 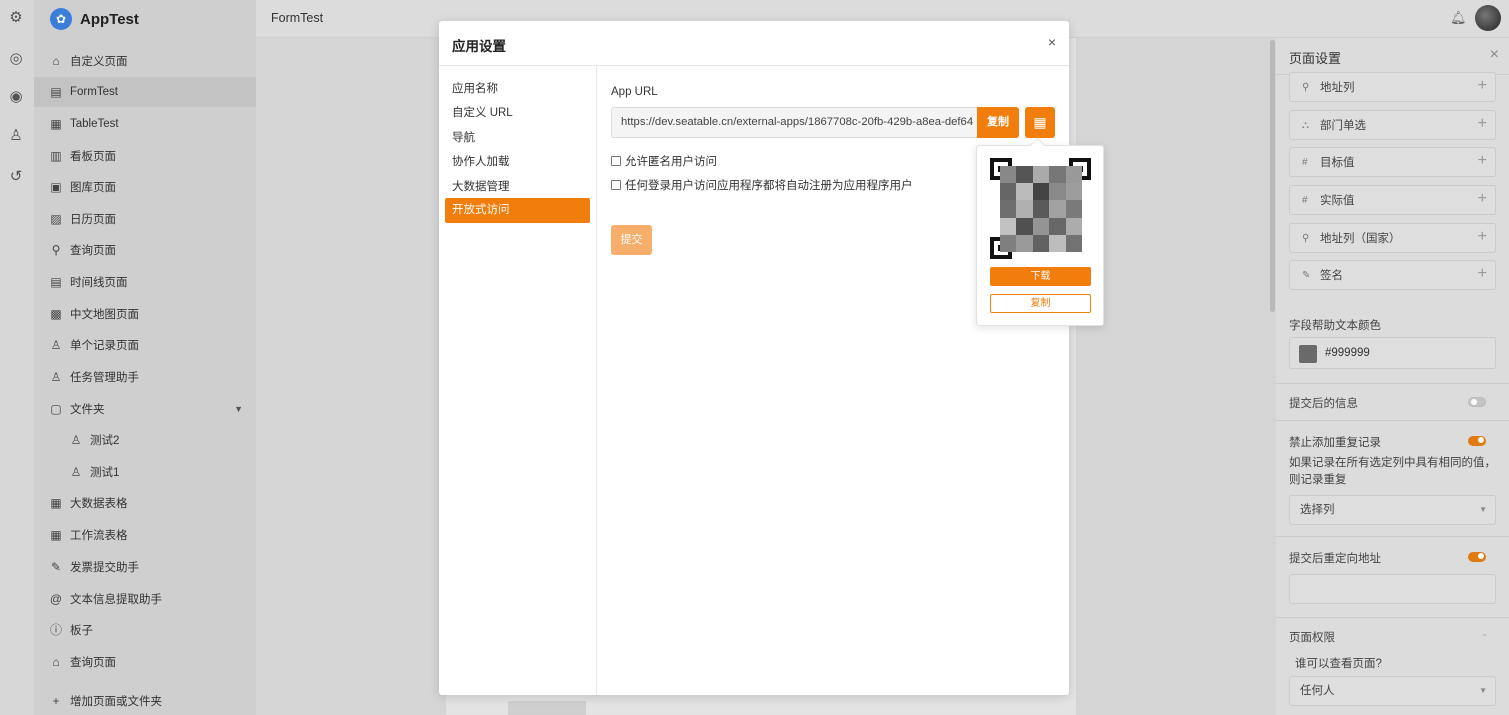 What do you see at coordinates (1392, 353) in the screenshot?
I see `help-color-picker: #999999` at bounding box center [1392, 353].